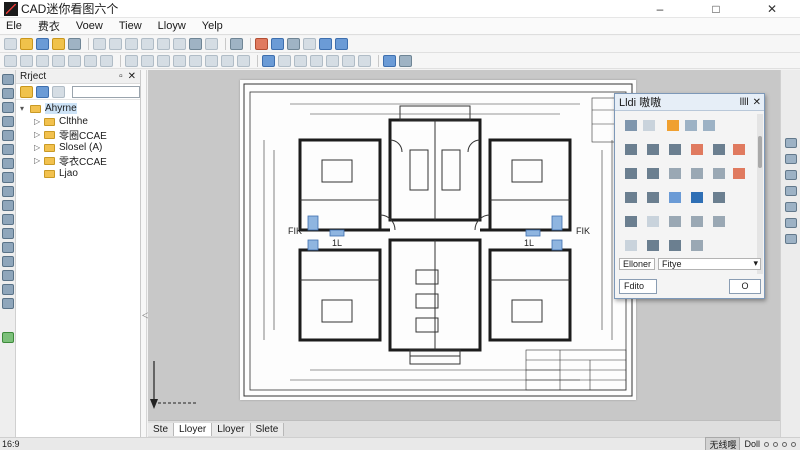 This screenshot has height=450, width=800. I want to click on ellipse-icon, so click(675, 197).